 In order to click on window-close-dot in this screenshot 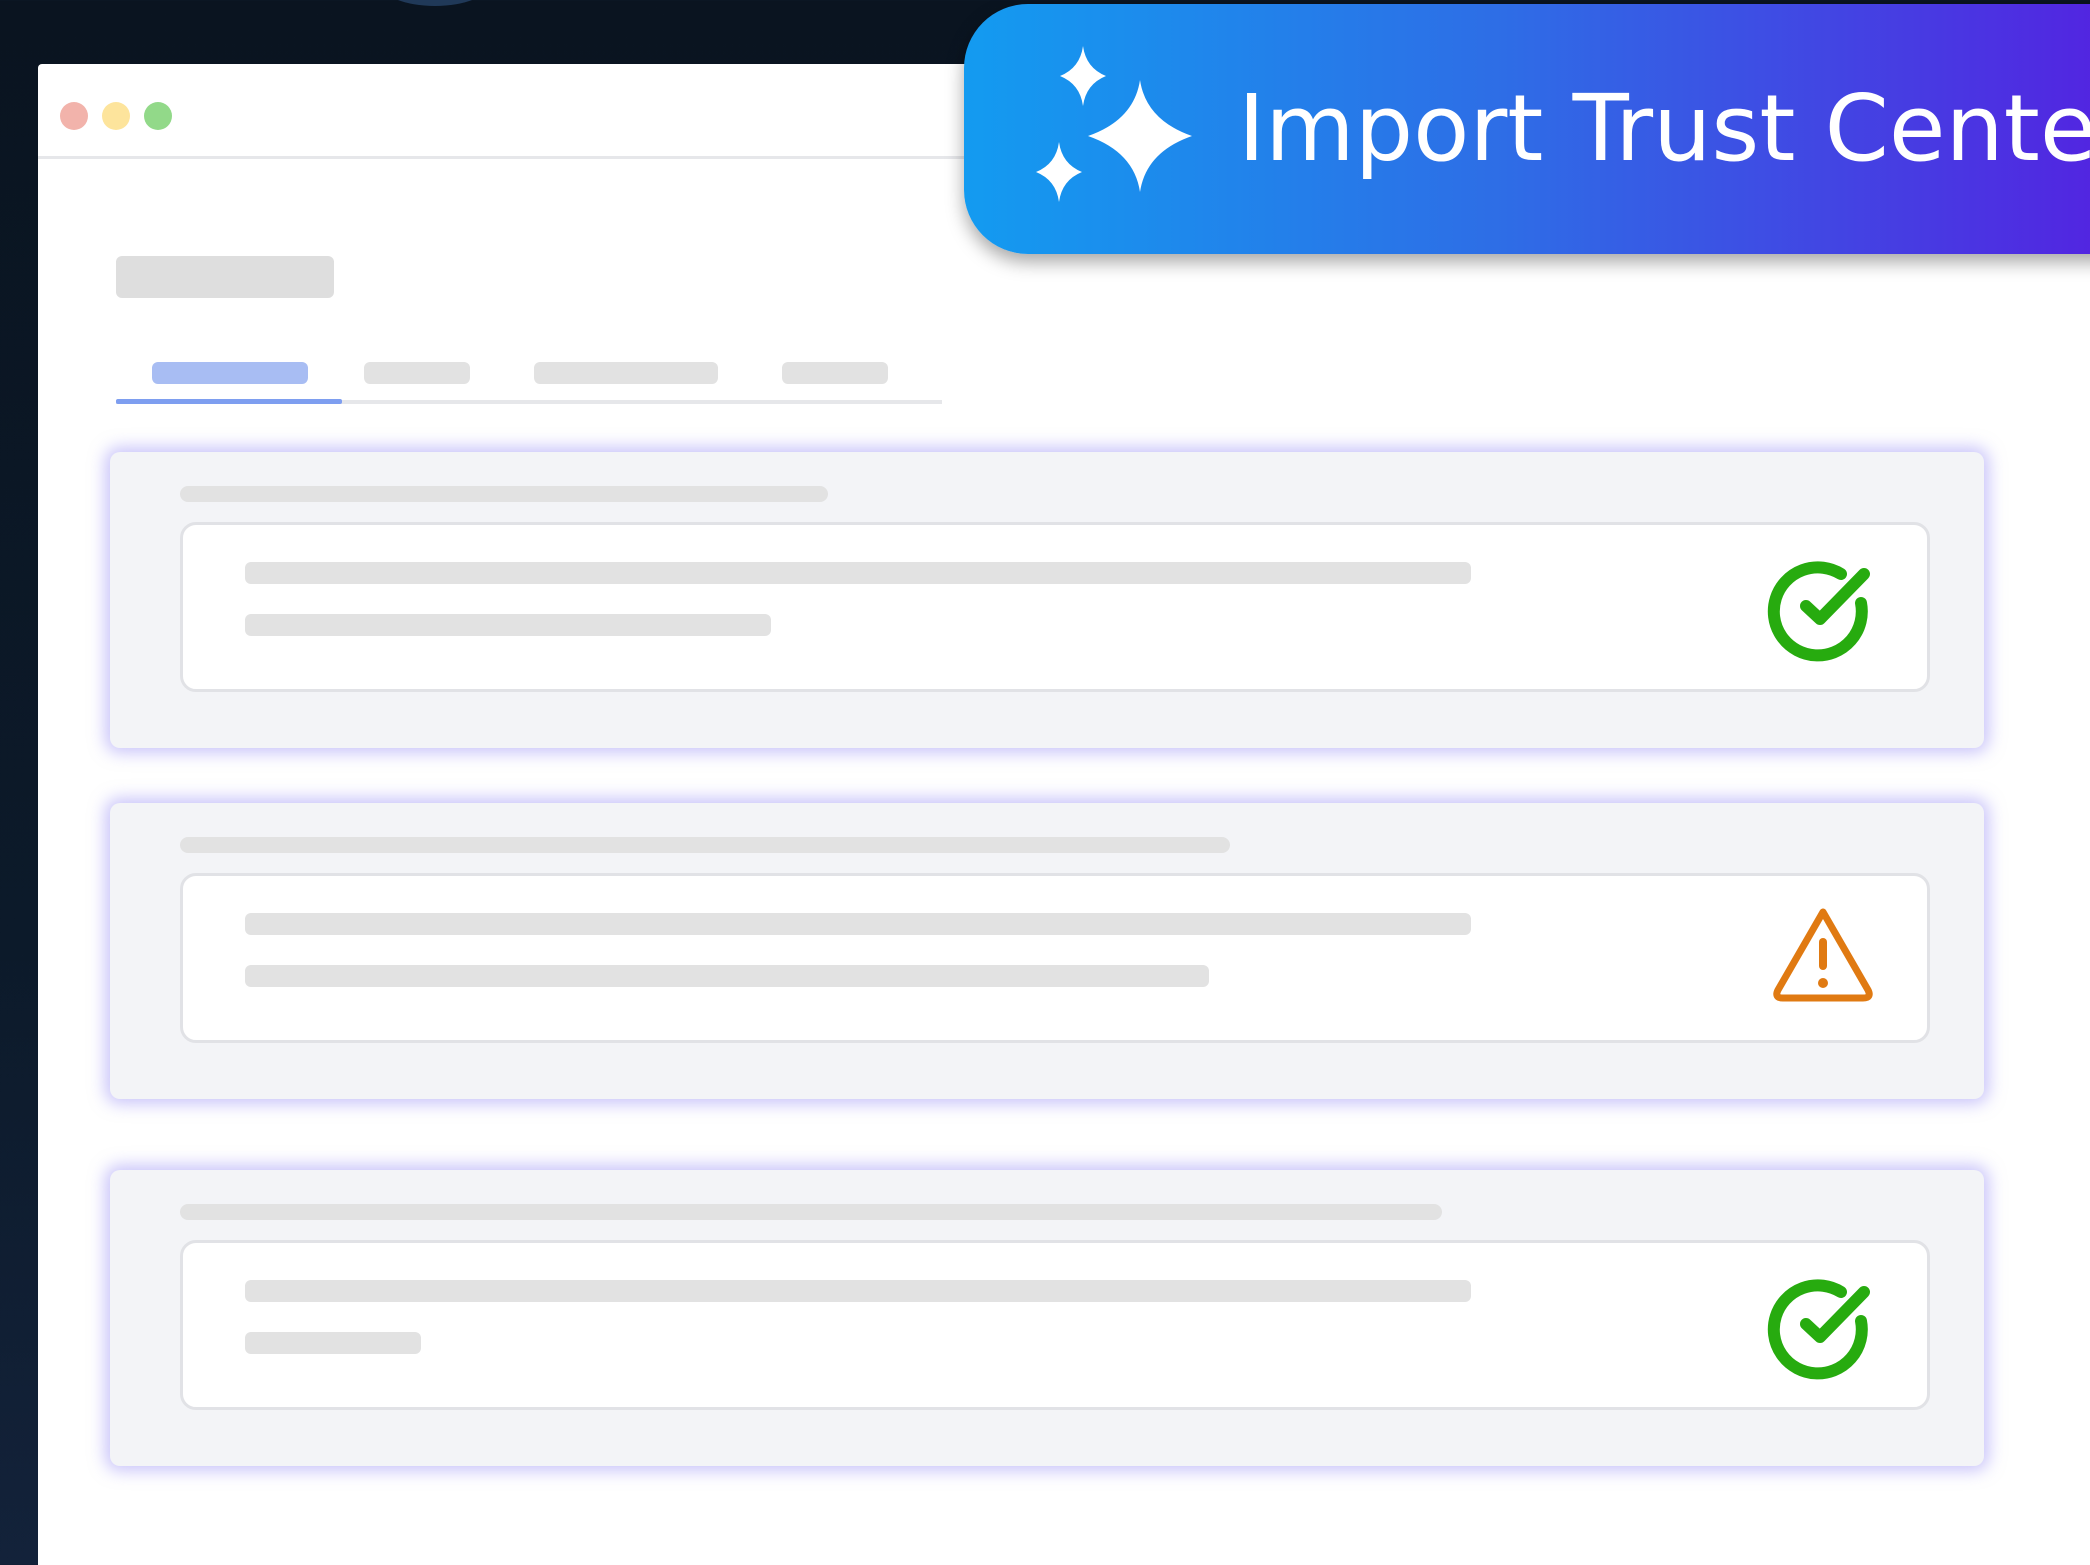, I will do `click(74, 116)`.